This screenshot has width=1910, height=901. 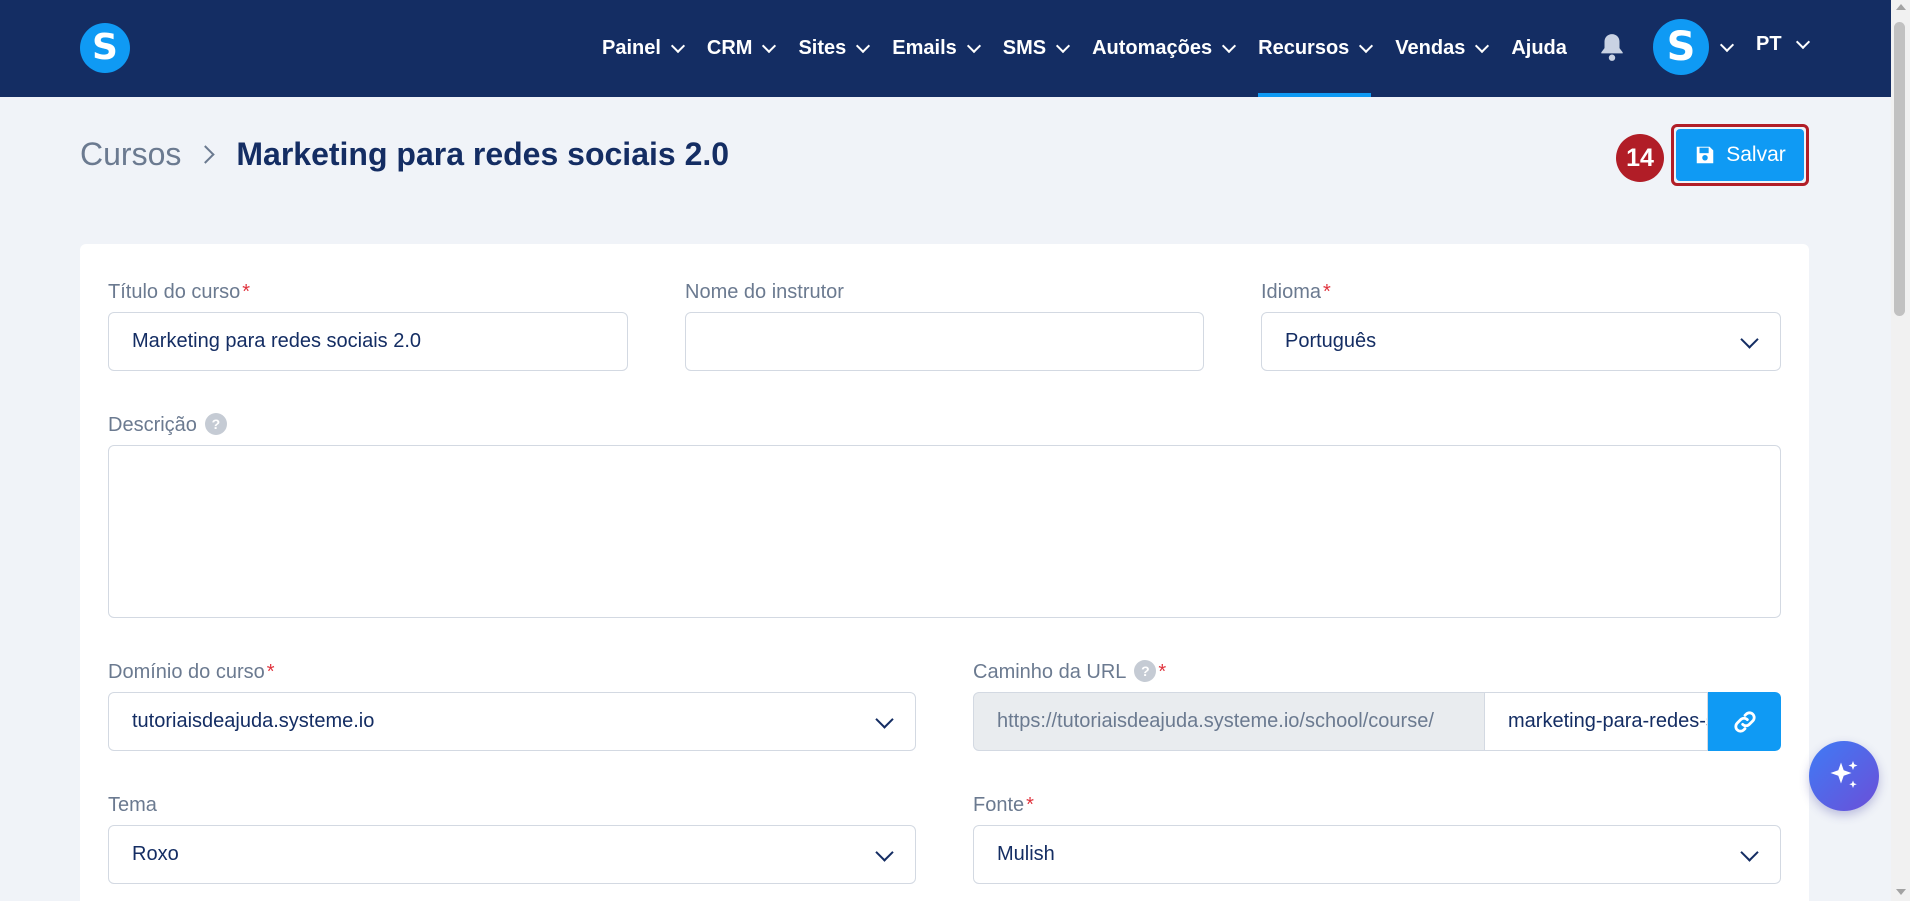 I want to click on language-select: Português, so click(x=1521, y=341).